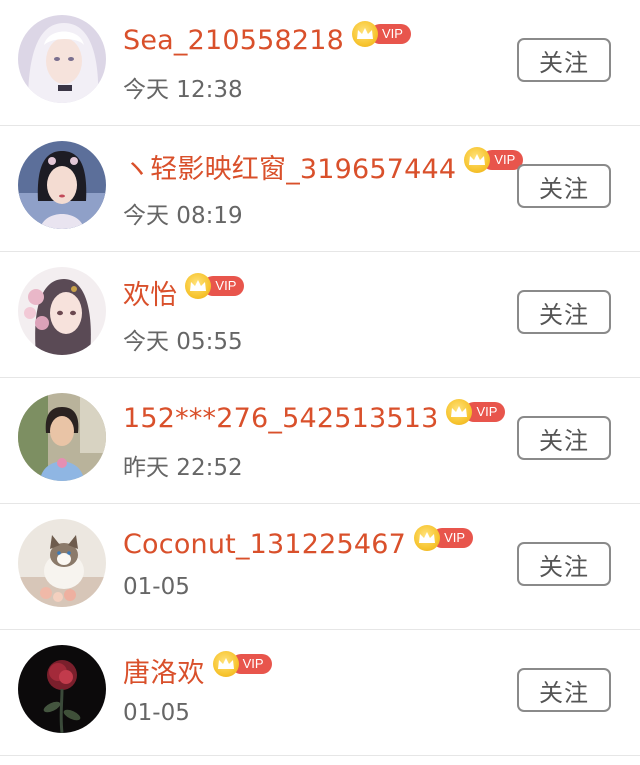 This screenshot has height=765, width=640. I want to click on timestamp: 今天 08:19, so click(183, 216).